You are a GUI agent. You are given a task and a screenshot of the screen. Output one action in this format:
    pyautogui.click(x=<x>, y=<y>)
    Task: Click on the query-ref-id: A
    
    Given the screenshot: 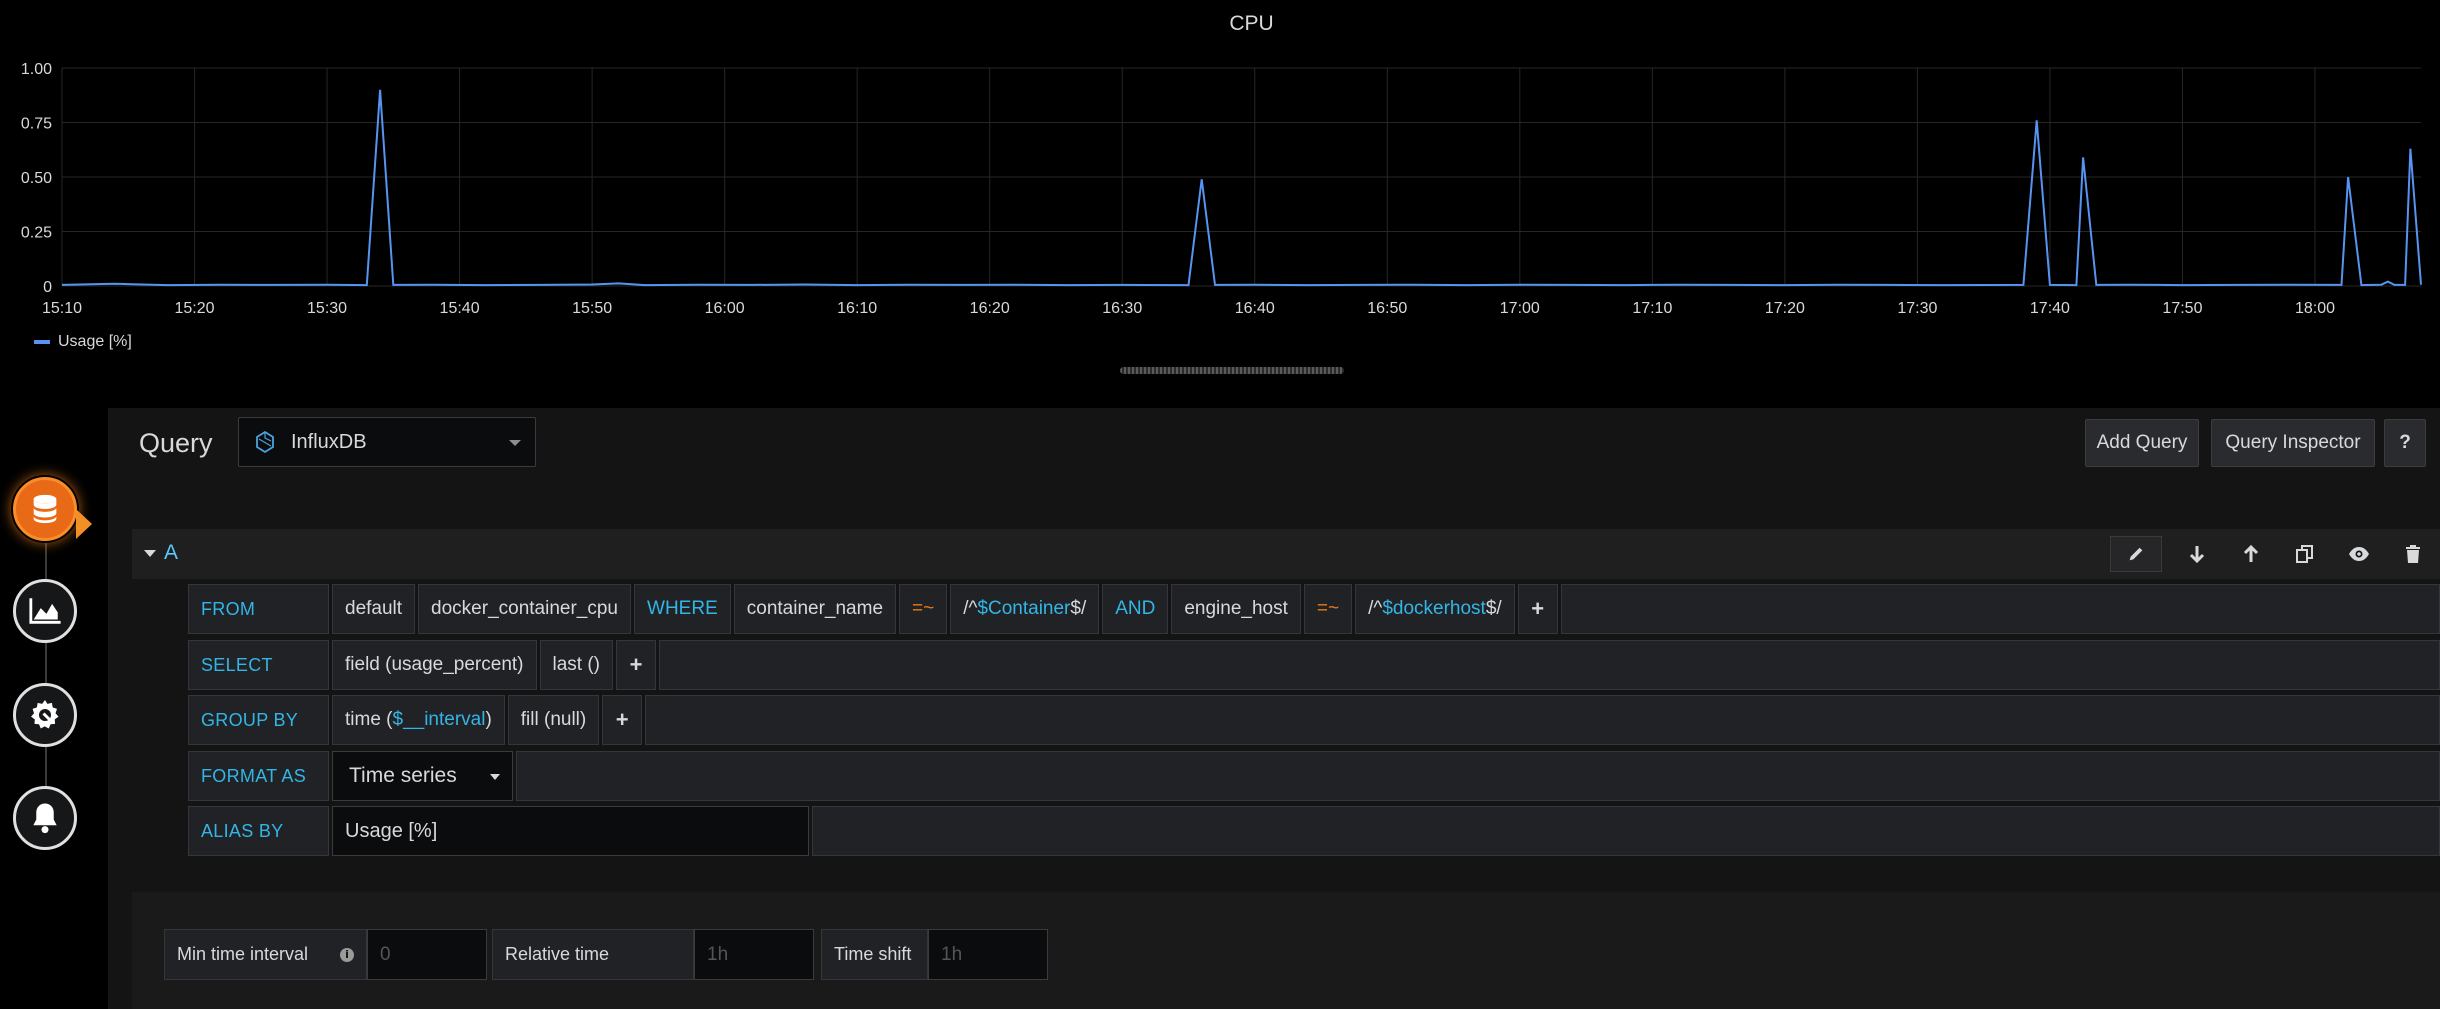 What is the action you would take?
    pyautogui.click(x=171, y=552)
    